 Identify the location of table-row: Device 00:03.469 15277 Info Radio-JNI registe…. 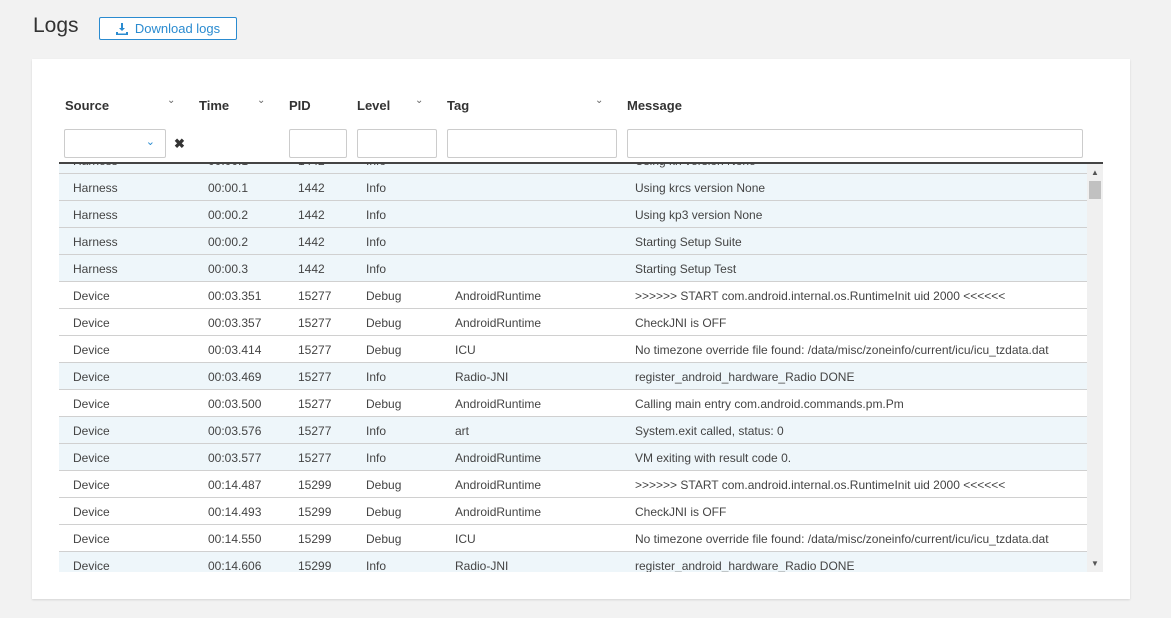
(573, 376).